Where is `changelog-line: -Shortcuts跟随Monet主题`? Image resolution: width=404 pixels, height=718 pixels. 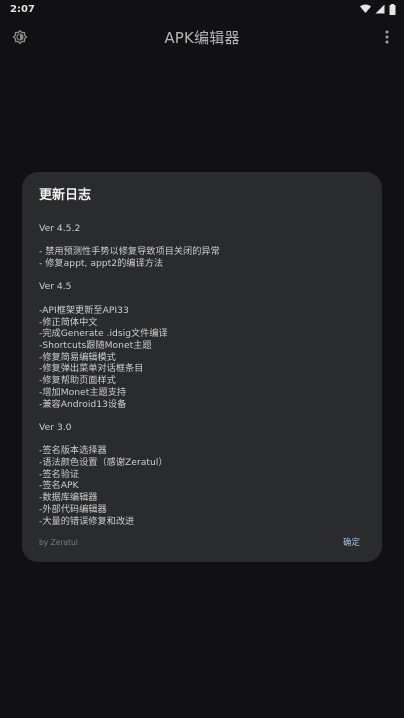
changelog-line: -Shortcuts跟随Monet主题 is located at coordinates (95, 345).